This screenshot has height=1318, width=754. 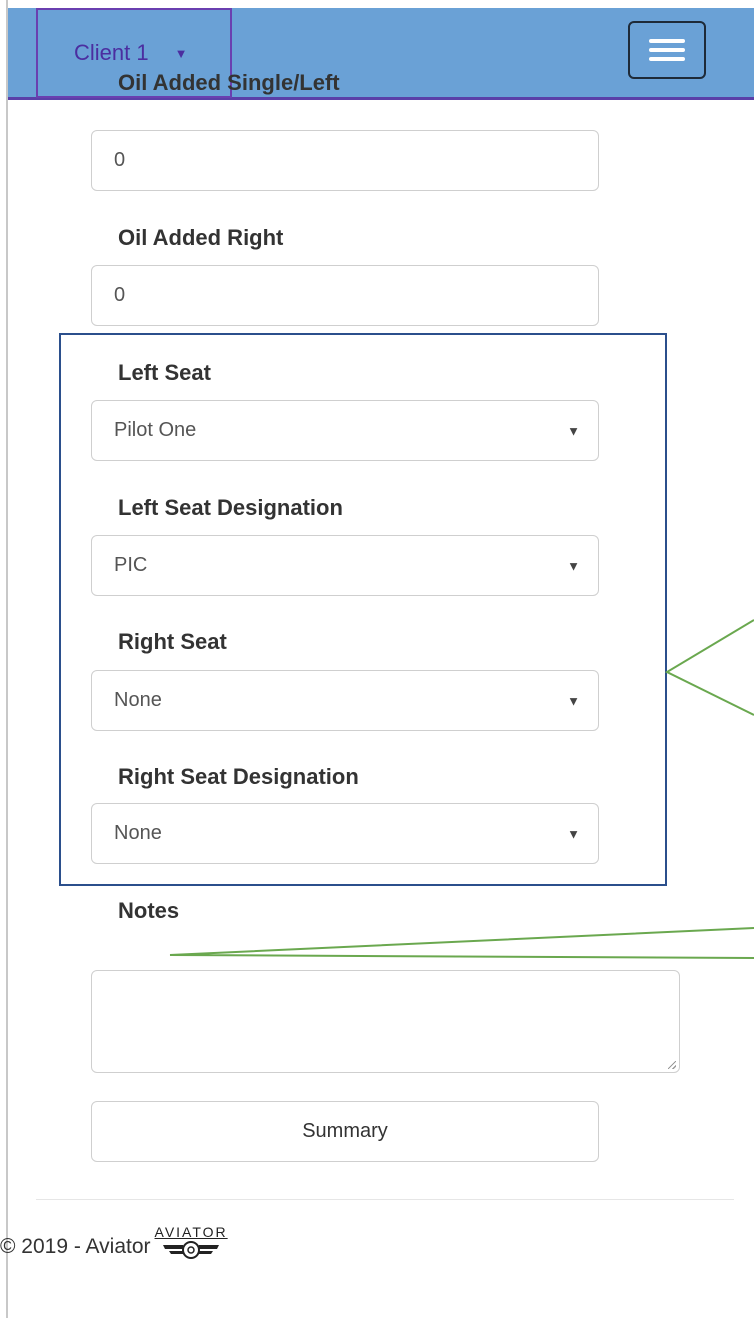 I want to click on annotation-arrow-notes, so click(x=461, y=943).